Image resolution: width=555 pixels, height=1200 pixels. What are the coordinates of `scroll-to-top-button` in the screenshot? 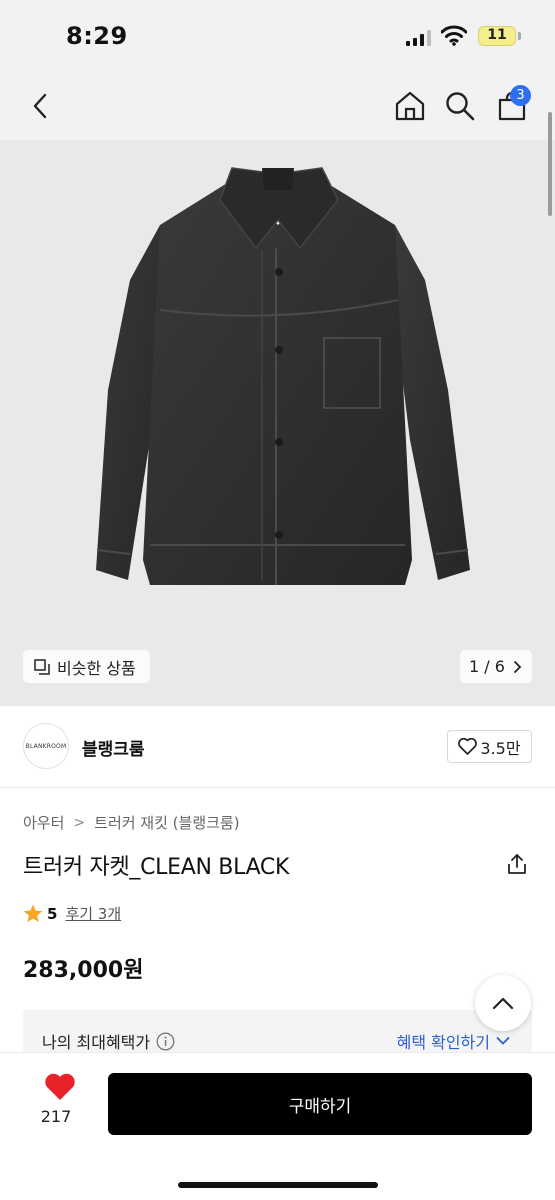 It's located at (503, 1003).